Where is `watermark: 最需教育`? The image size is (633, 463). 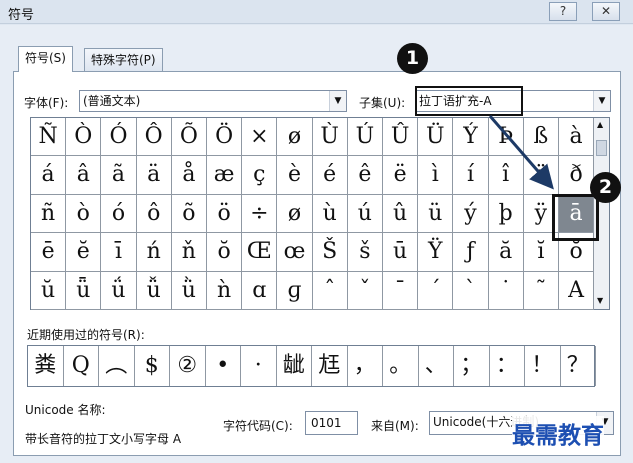 watermark: 最需教育 is located at coordinates (558, 433).